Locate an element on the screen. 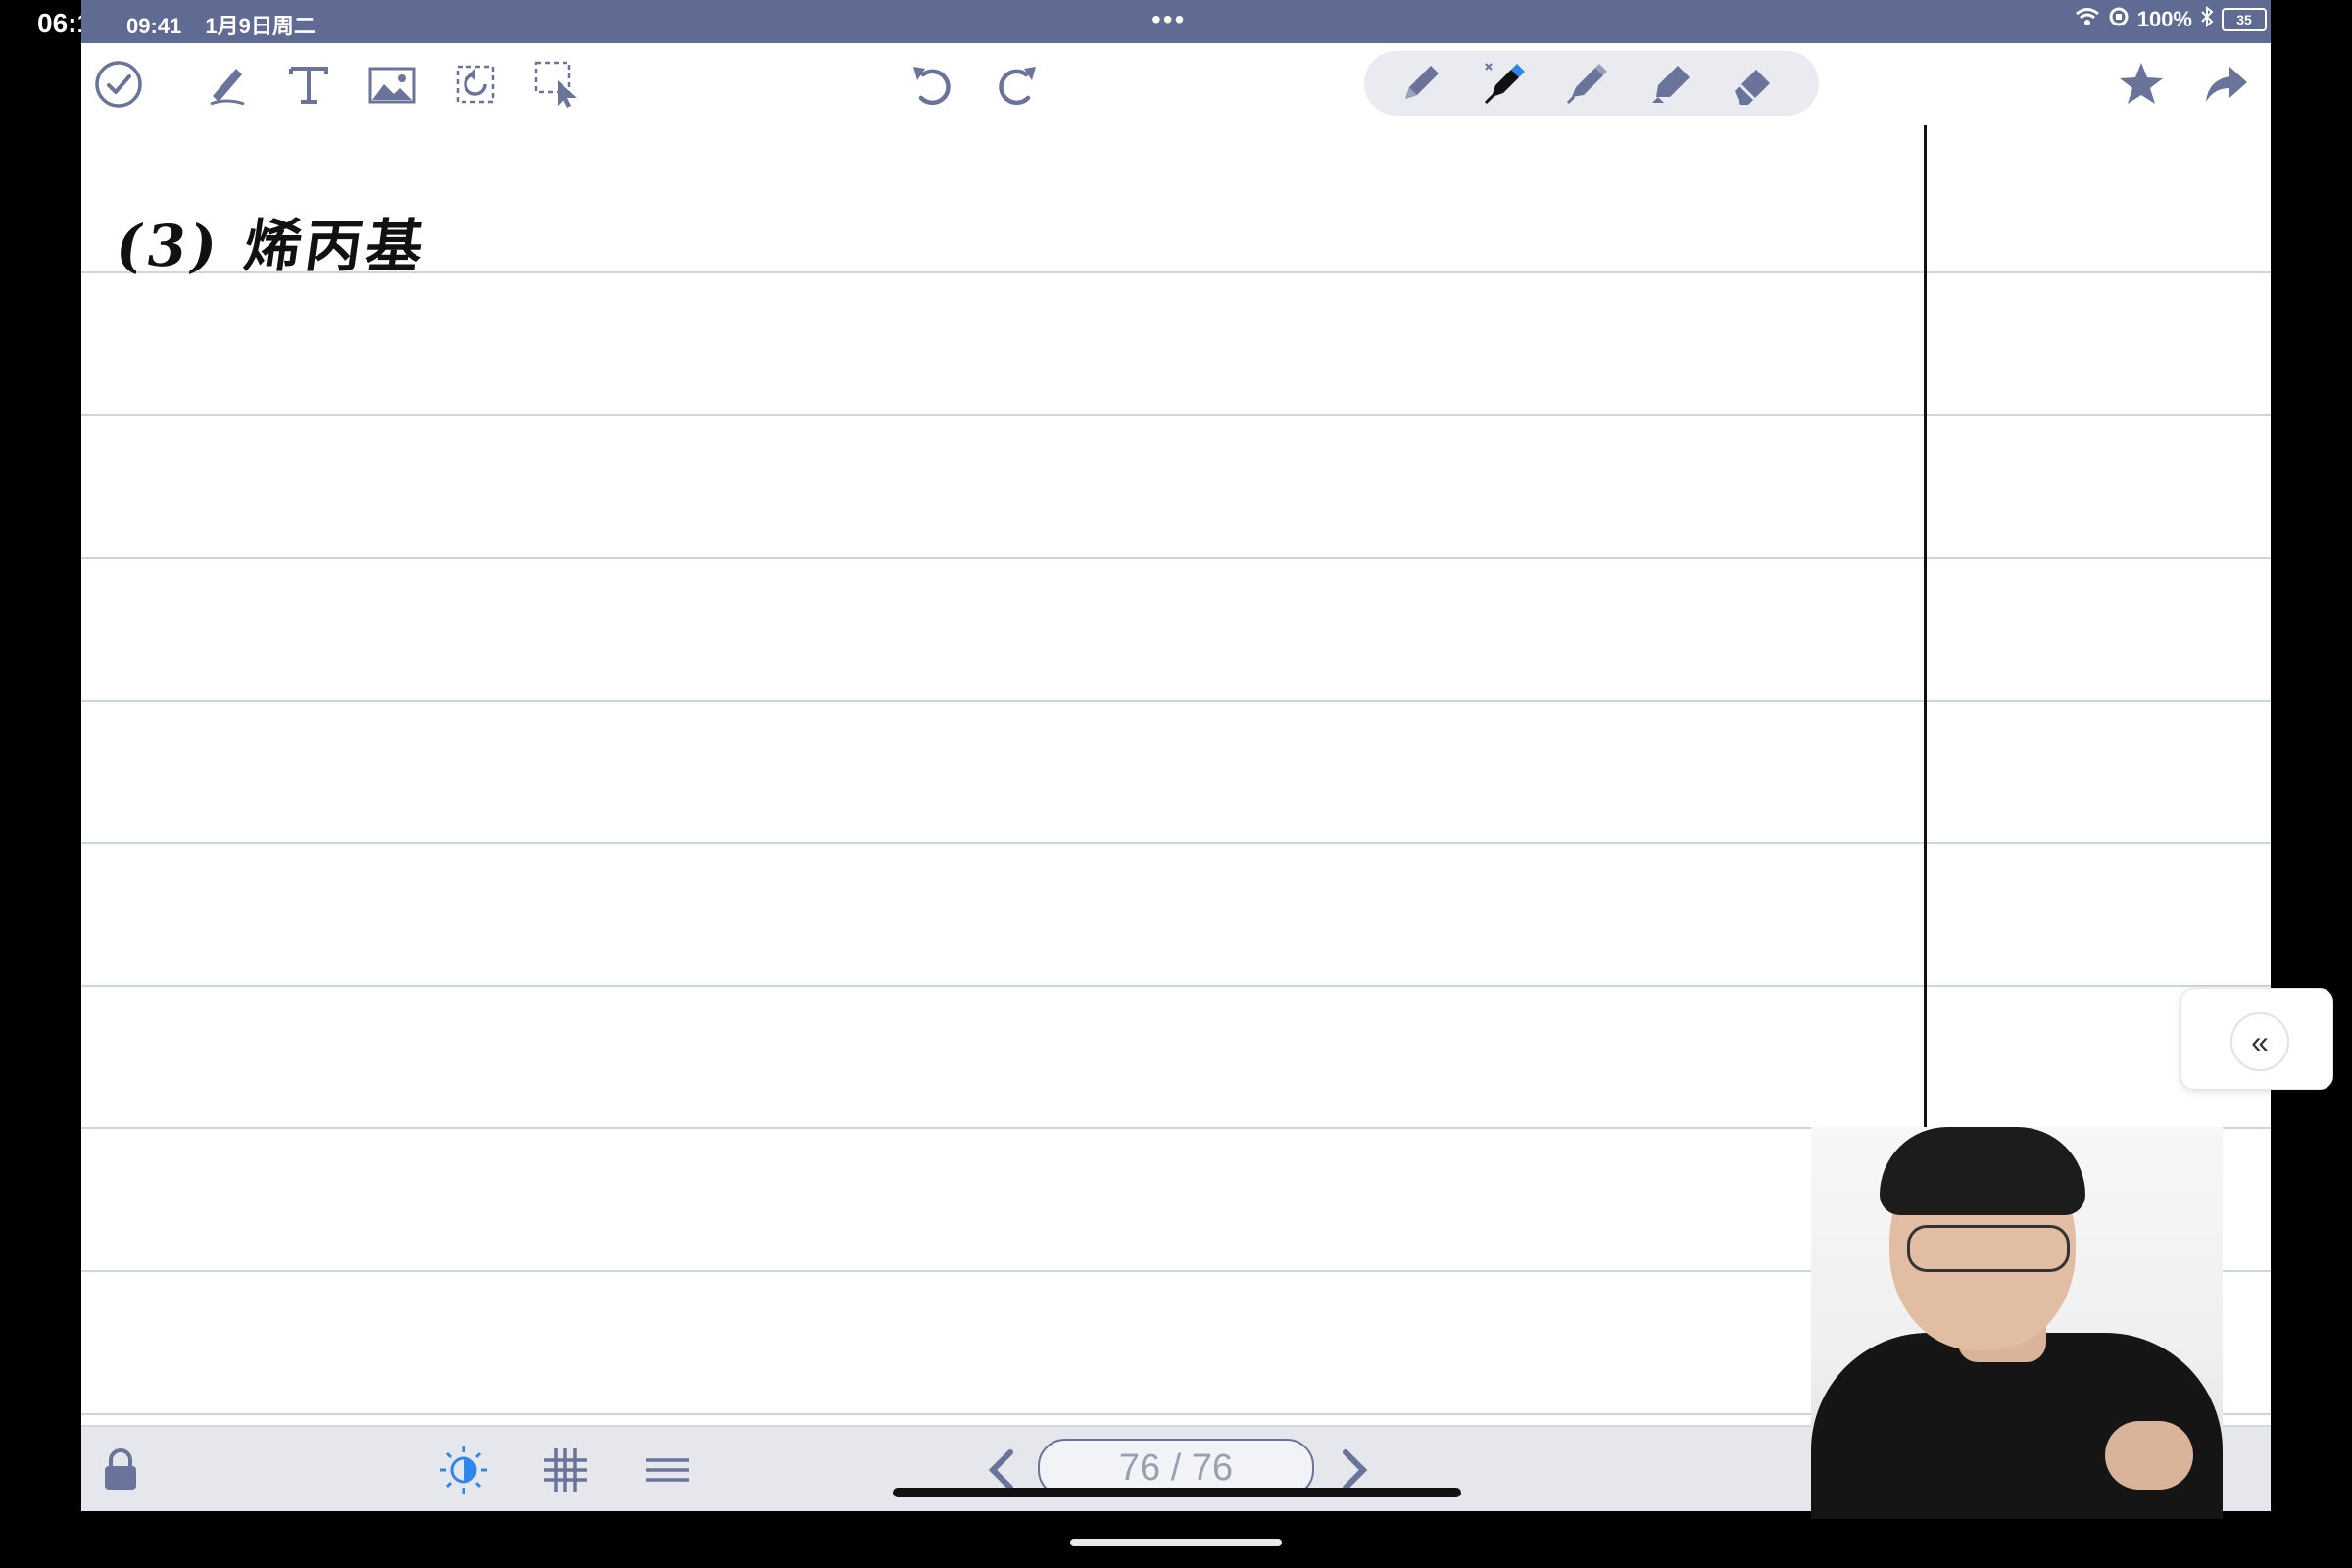 This screenshot has width=2352, height=1568. lines-icon is located at coordinates (667, 1470).